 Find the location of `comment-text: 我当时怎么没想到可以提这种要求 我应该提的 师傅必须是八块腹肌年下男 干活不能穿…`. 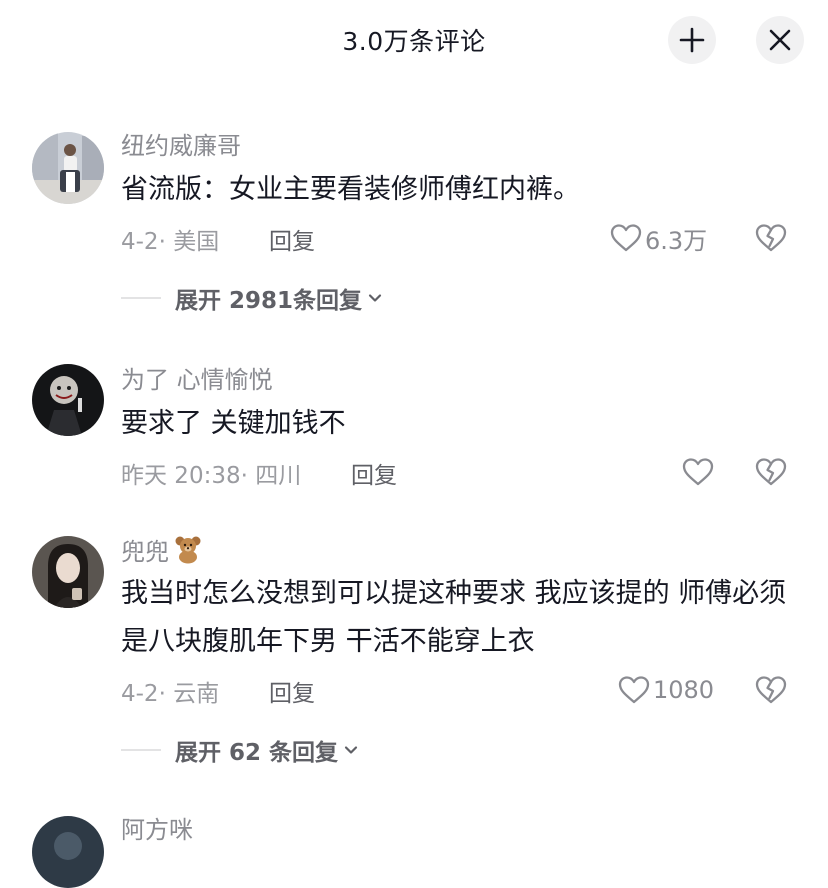

comment-text: 我当时怎么没想到可以提这种要求 我应该提的 师傅必须是八块腹肌年下男 干活不能穿… is located at coordinates (454, 617).